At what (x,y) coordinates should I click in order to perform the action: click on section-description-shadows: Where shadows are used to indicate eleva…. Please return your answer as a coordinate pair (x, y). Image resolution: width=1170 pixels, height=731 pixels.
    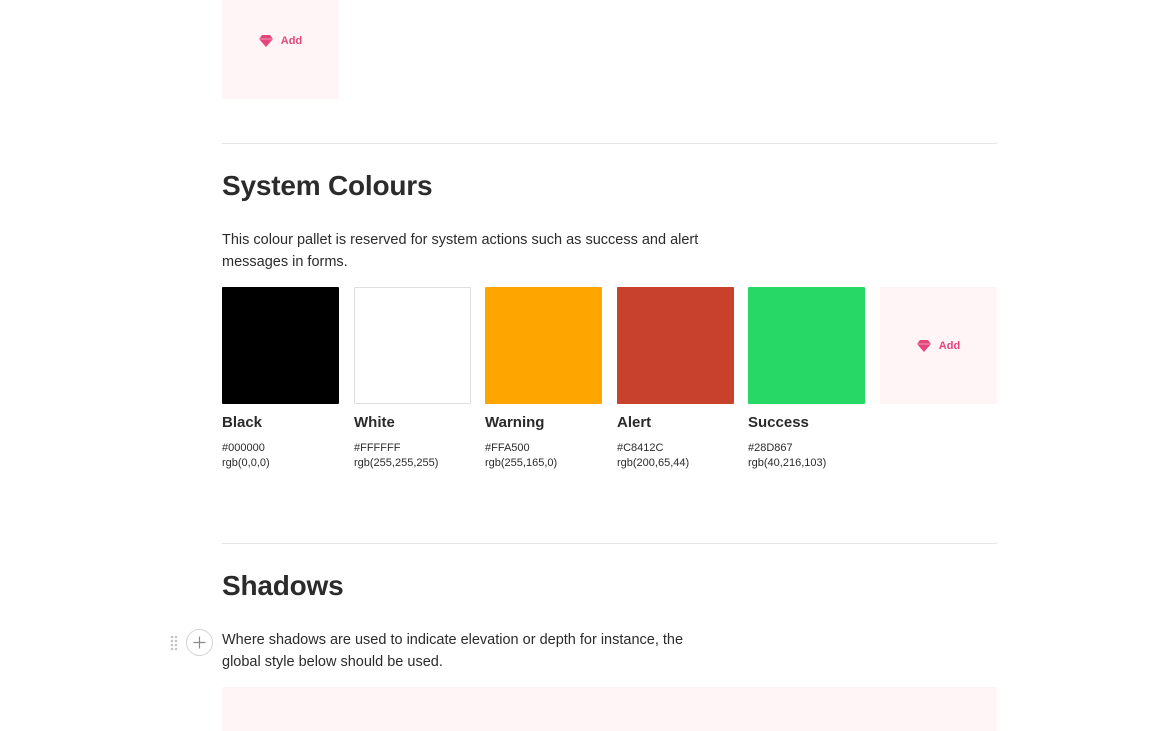
    Looking at the image, I should click on (453, 651).